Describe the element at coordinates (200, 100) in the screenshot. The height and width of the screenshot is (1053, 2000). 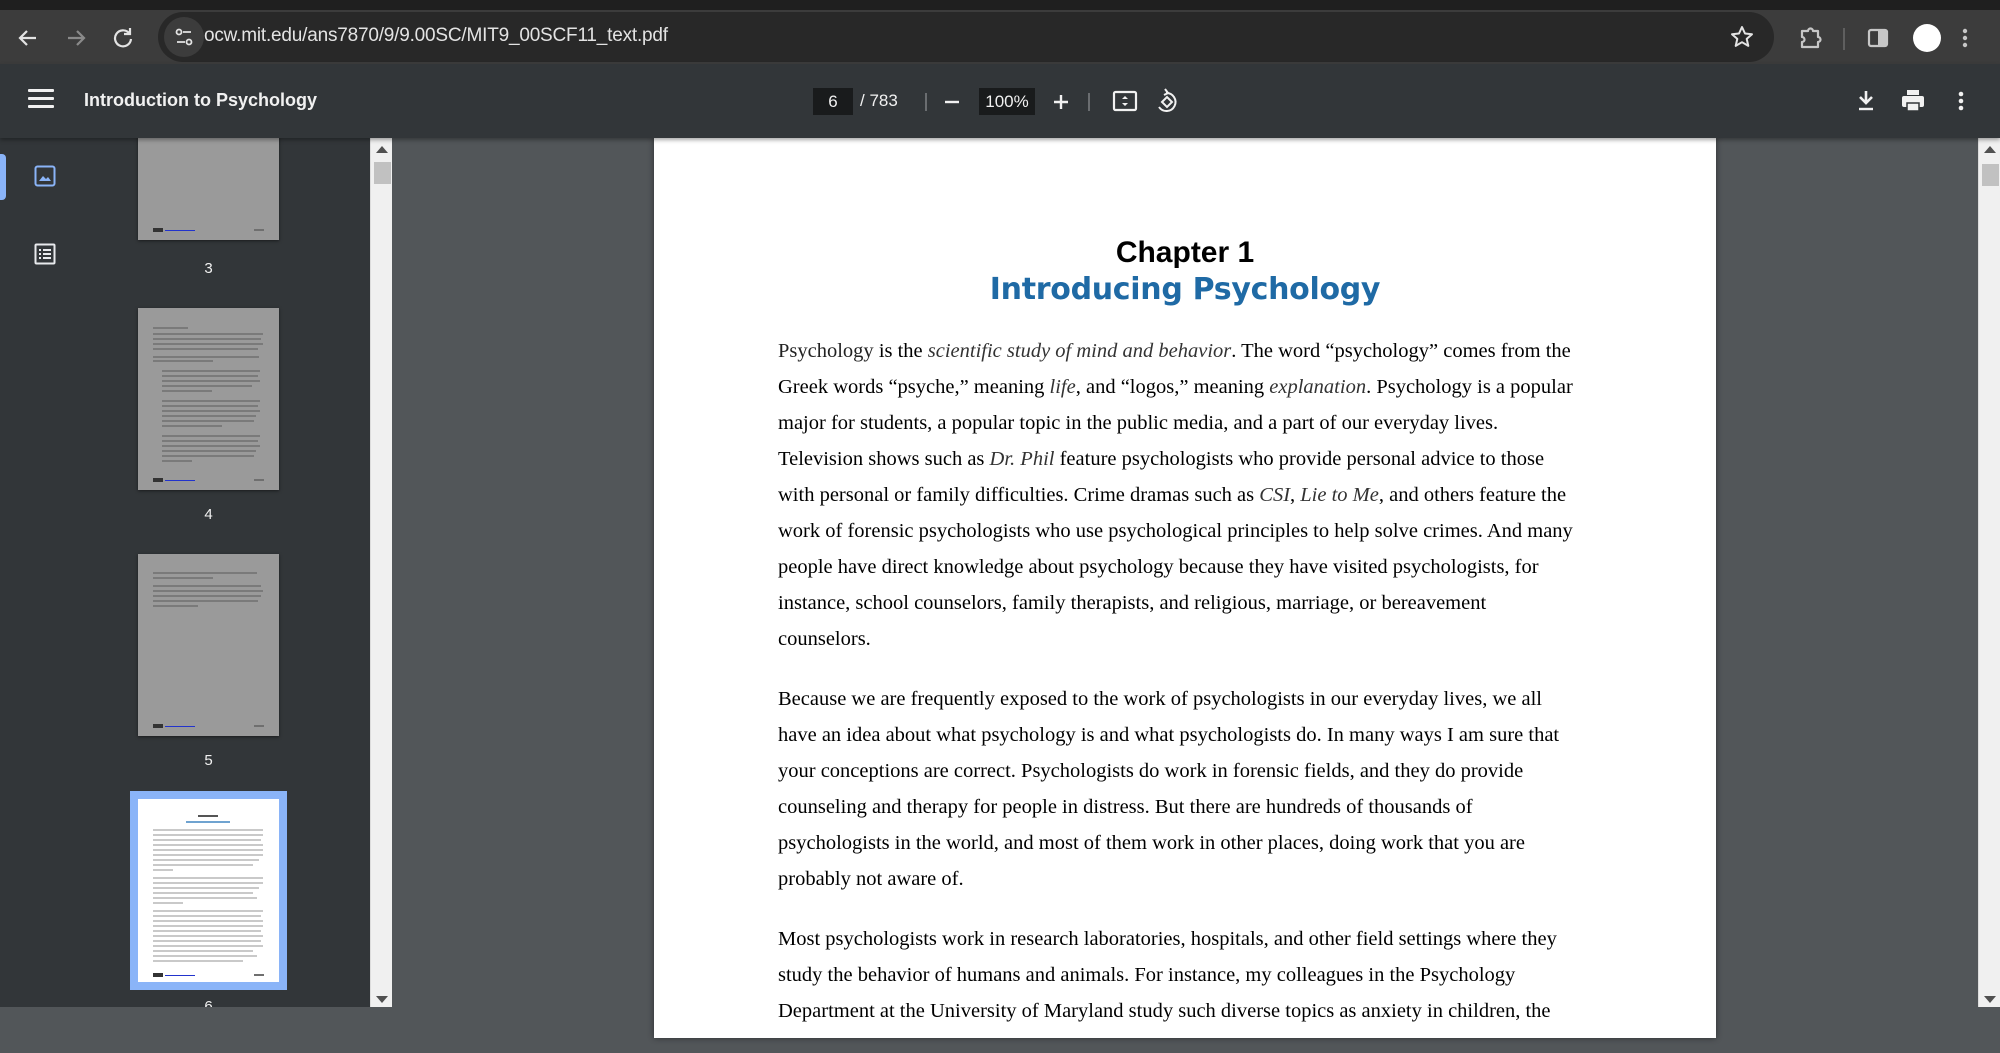
I see `document-title: Introduction to Psychology` at that location.